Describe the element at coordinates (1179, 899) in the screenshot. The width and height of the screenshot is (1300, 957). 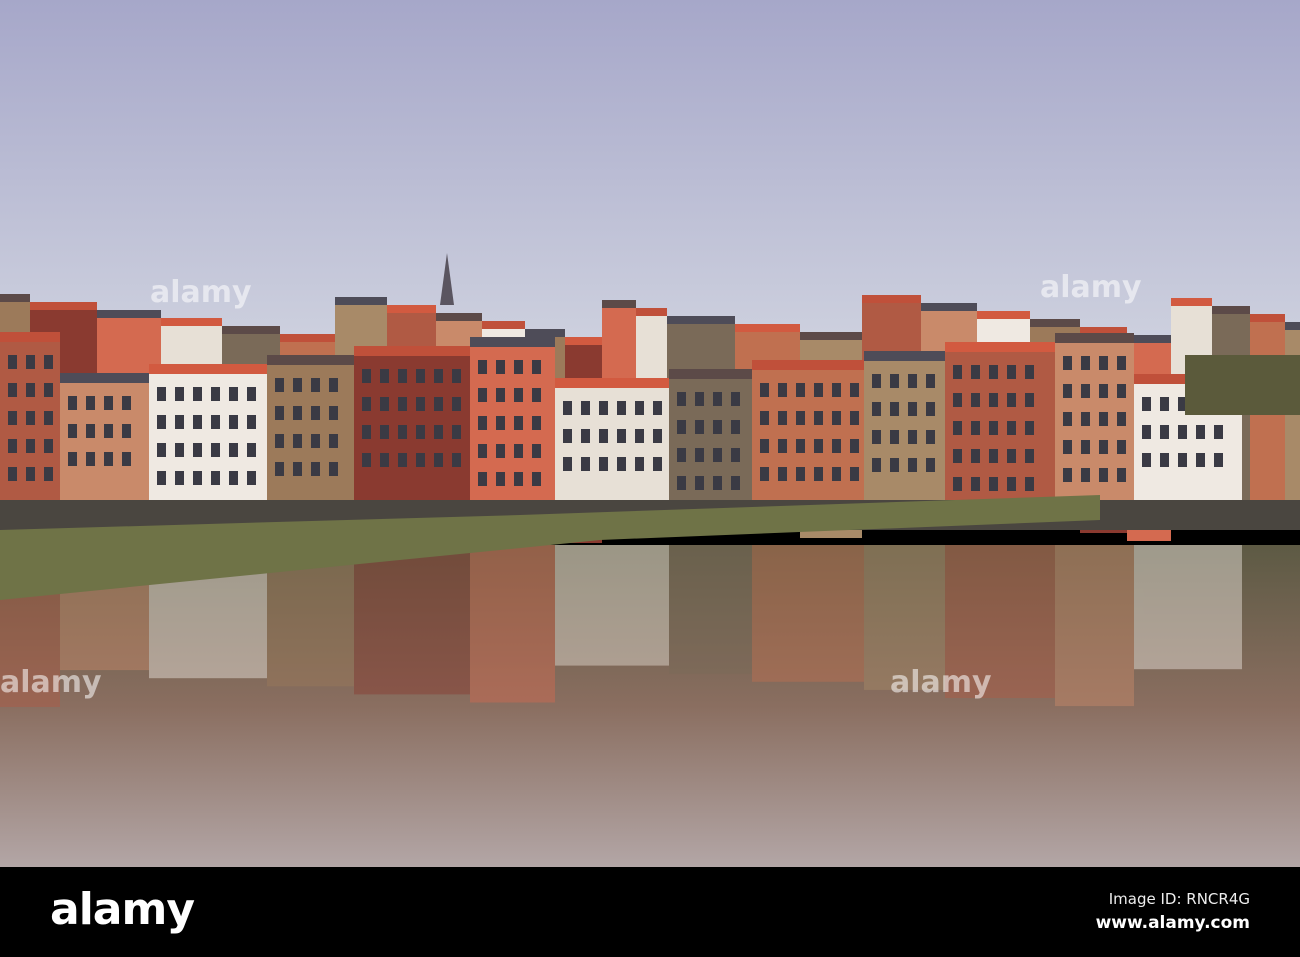
I see `image-id: Image ID: RNCR4G` at that location.